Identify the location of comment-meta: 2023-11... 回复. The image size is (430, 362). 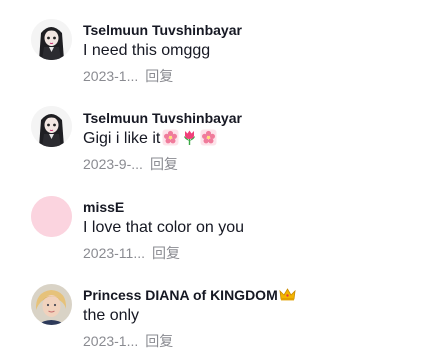
(131, 253).